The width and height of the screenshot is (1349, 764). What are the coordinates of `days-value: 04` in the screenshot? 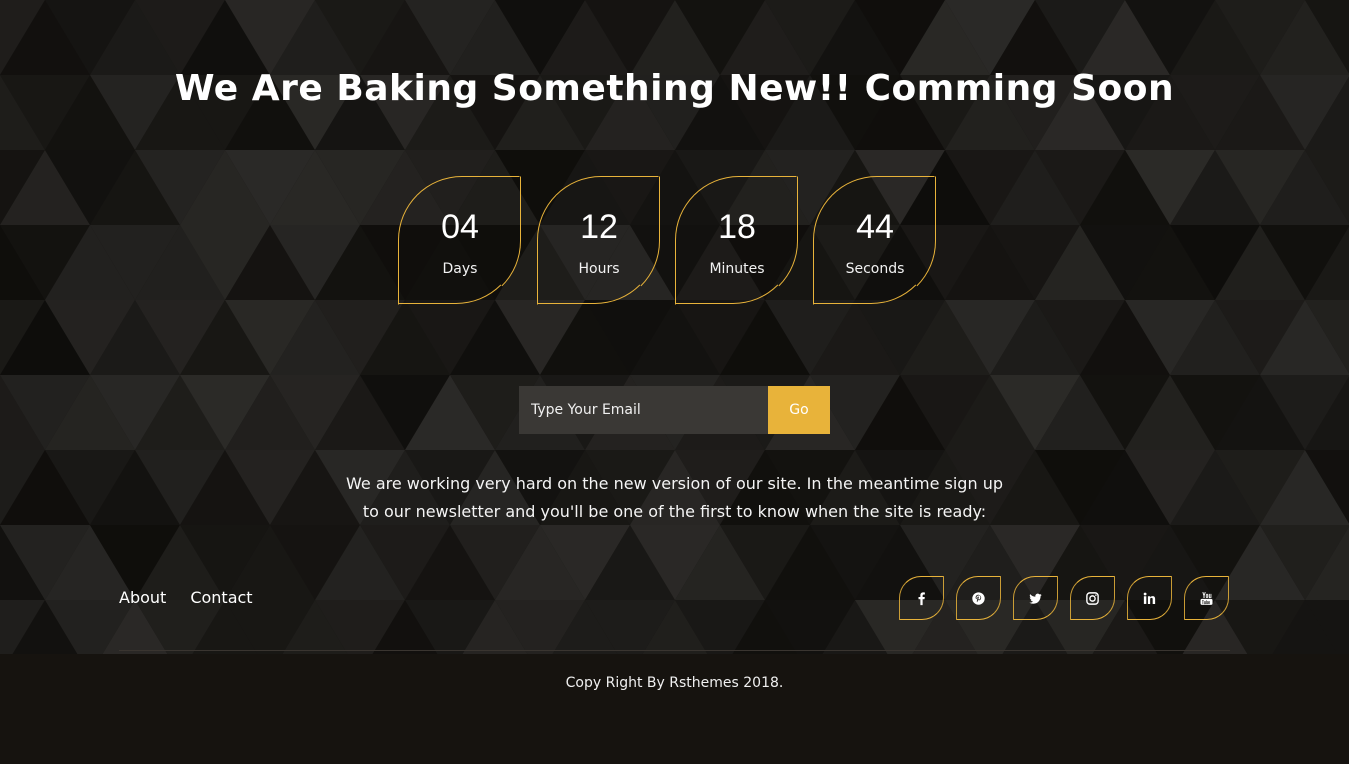 It's located at (460, 227).